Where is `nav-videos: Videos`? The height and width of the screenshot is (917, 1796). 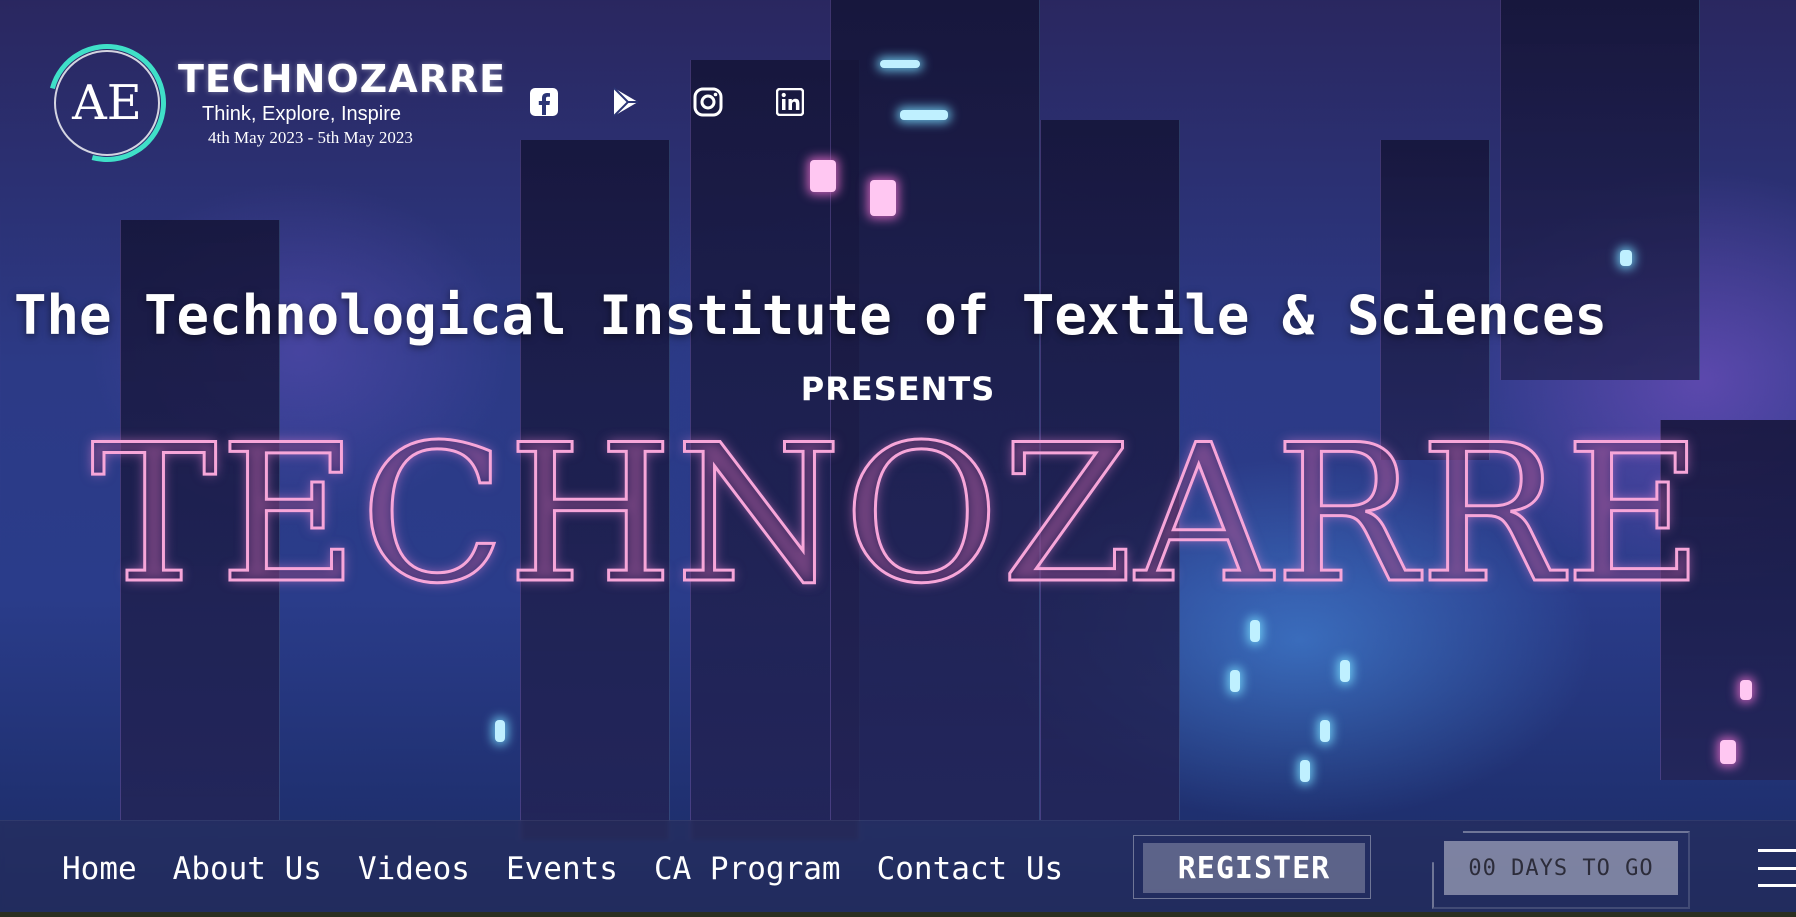
nav-videos: Videos is located at coordinates (414, 869).